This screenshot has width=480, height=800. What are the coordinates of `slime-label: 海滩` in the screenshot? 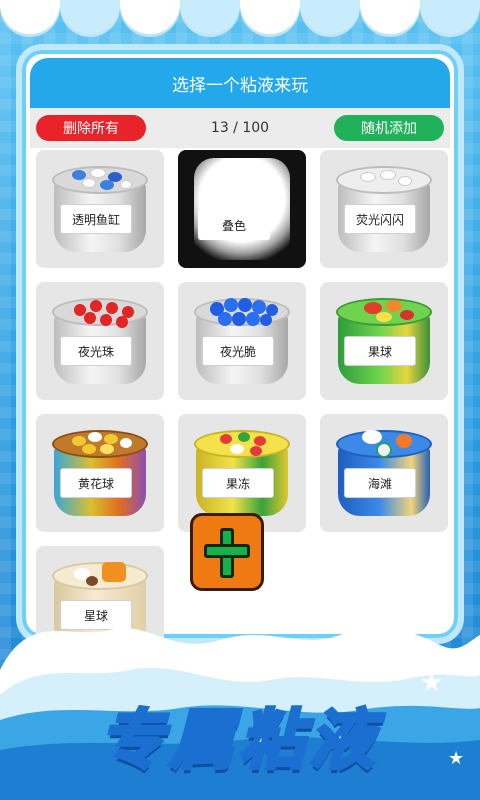 It's located at (380, 483).